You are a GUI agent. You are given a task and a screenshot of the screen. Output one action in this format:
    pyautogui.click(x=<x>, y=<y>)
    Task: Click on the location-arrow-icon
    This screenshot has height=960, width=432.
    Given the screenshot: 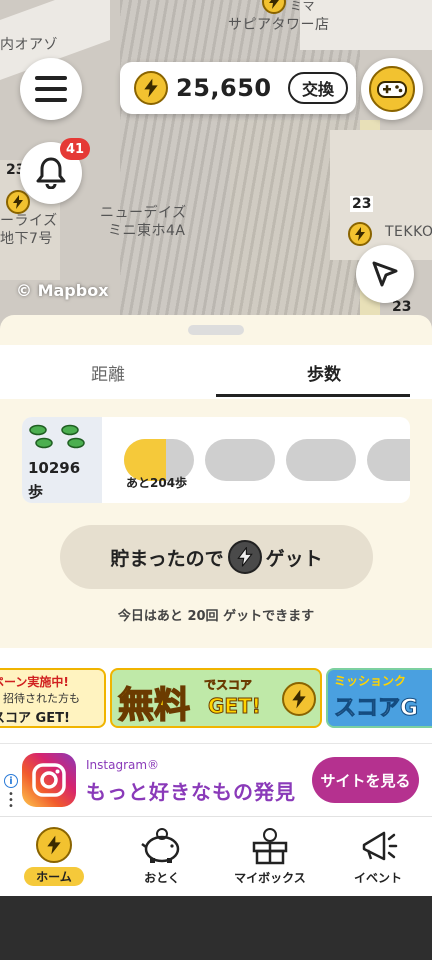 What is the action you would take?
    pyautogui.click(x=385, y=274)
    